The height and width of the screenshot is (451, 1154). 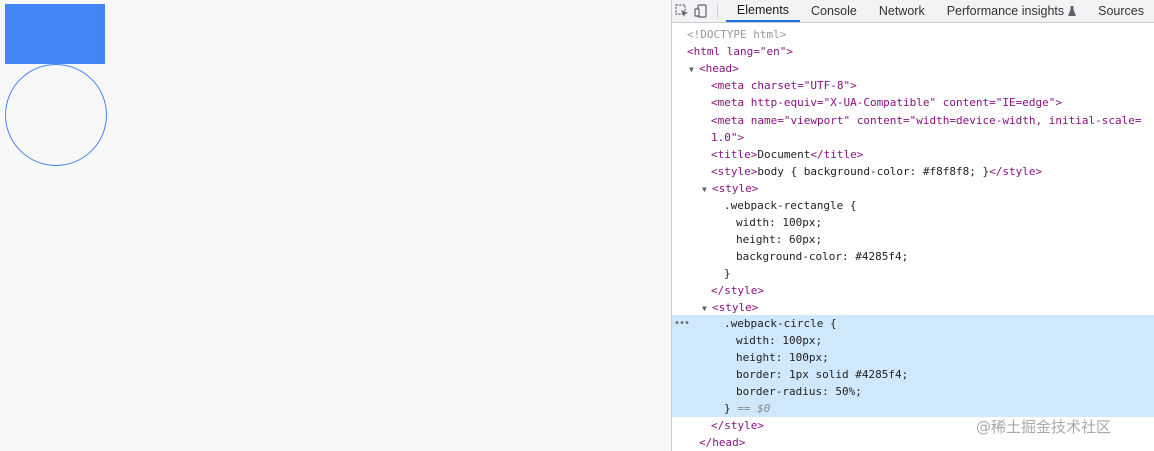 What do you see at coordinates (1044, 427) in the screenshot?
I see `watermark: @稀土掘金技术社区` at bounding box center [1044, 427].